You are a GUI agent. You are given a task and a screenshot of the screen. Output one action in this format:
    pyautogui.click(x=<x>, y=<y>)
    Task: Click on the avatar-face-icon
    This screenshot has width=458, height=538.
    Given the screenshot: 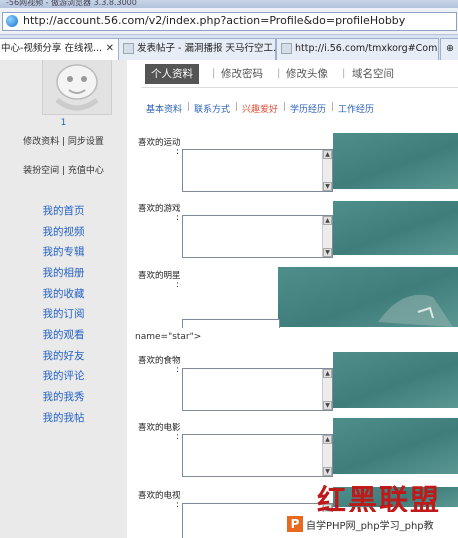 What is the action you would take?
    pyautogui.click(x=77, y=87)
    